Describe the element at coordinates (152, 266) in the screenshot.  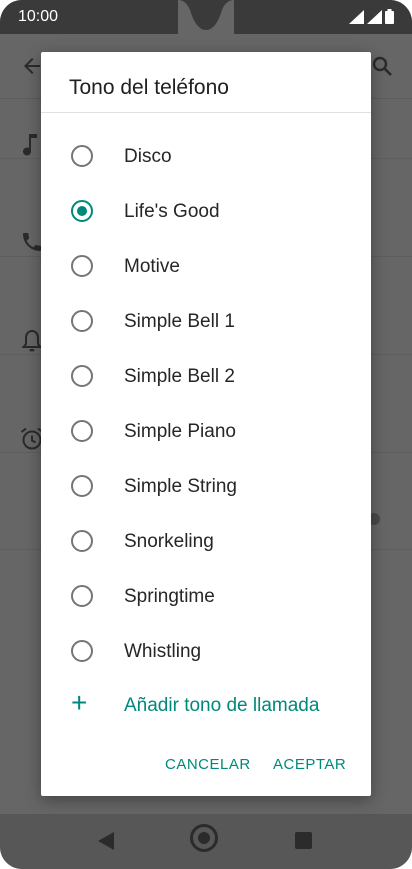
I see `ringtone-label: Motive` at that location.